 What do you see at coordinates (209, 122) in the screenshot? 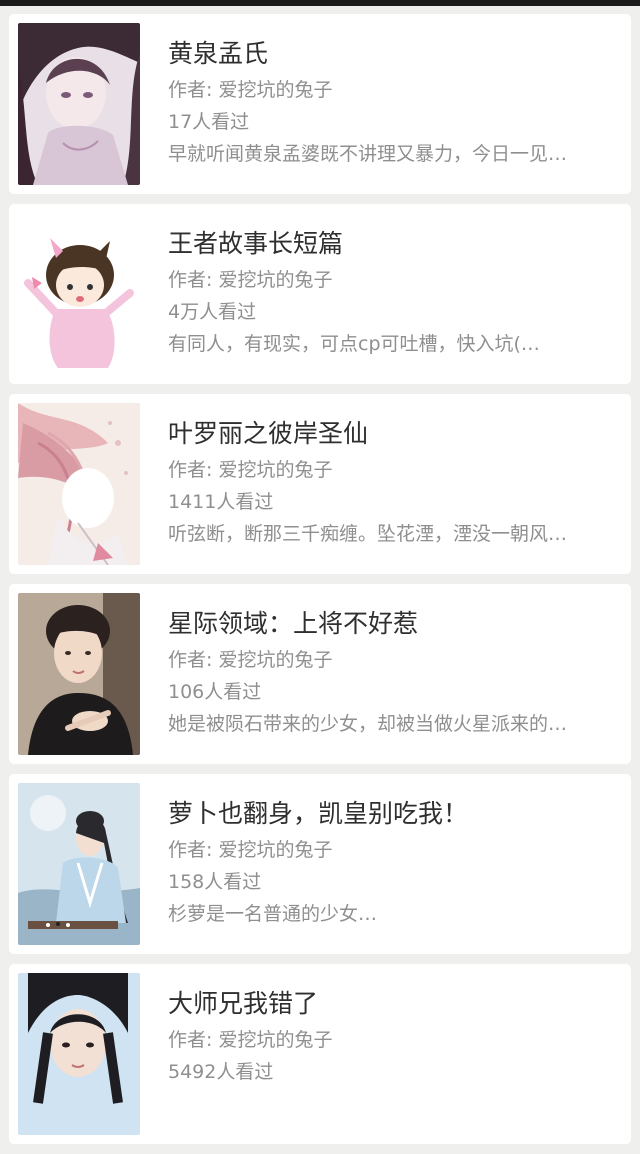
I see `book-views: 17人看过` at bounding box center [209, 122].